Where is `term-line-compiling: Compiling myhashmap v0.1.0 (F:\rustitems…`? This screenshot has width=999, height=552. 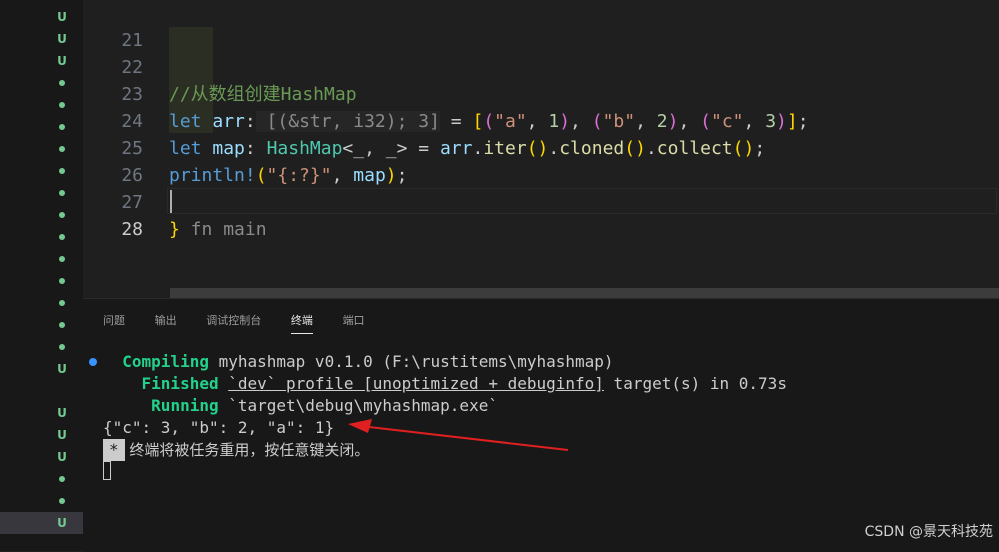
term-line-compiling: Compiling myhashmap v0.1.0 (F:\rustitems… is located at coordinates (368, 361).